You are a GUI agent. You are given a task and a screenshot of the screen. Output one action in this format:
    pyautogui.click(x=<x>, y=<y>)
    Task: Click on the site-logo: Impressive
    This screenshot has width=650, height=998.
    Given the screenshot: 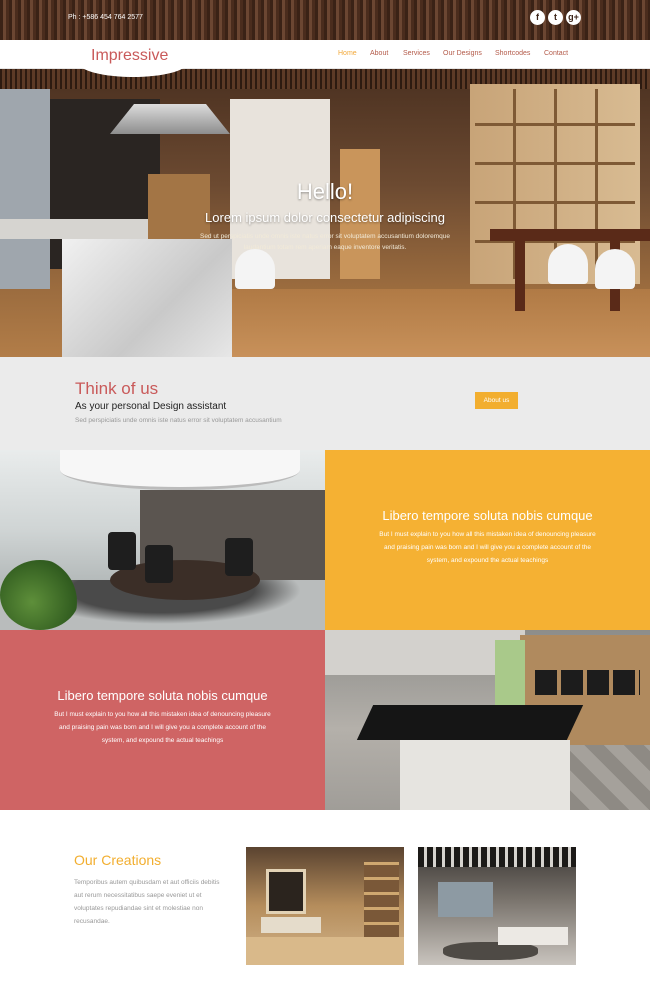 What is the action you would take?
    pyautogui.click(x=129, y=56)
    